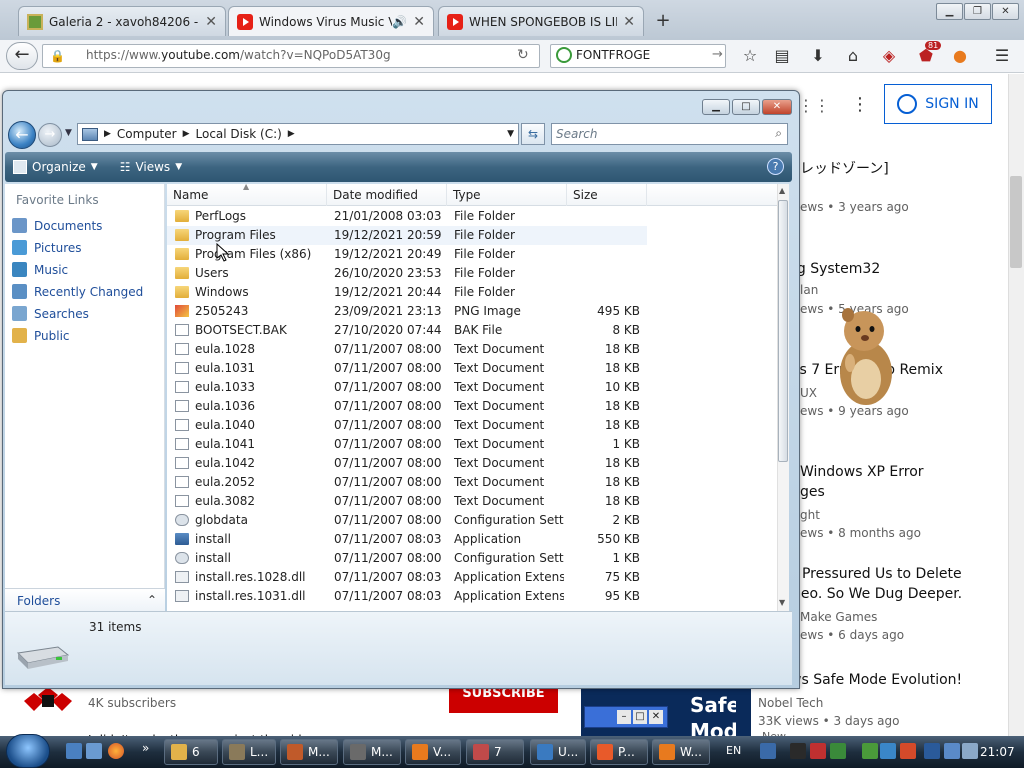 The height and width of the screenshot is (768, 1024). Describe the element at coordinates (844, 168) in the screenshot. I see `rec-title: レッドゾーン]` at that location.